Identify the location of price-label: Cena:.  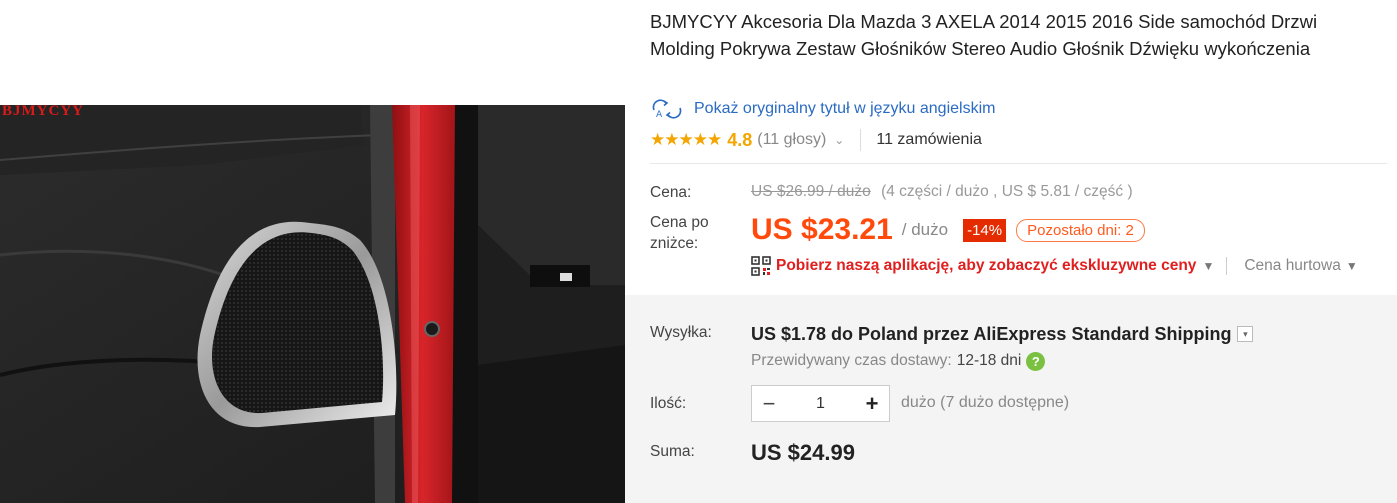
(671, 192).